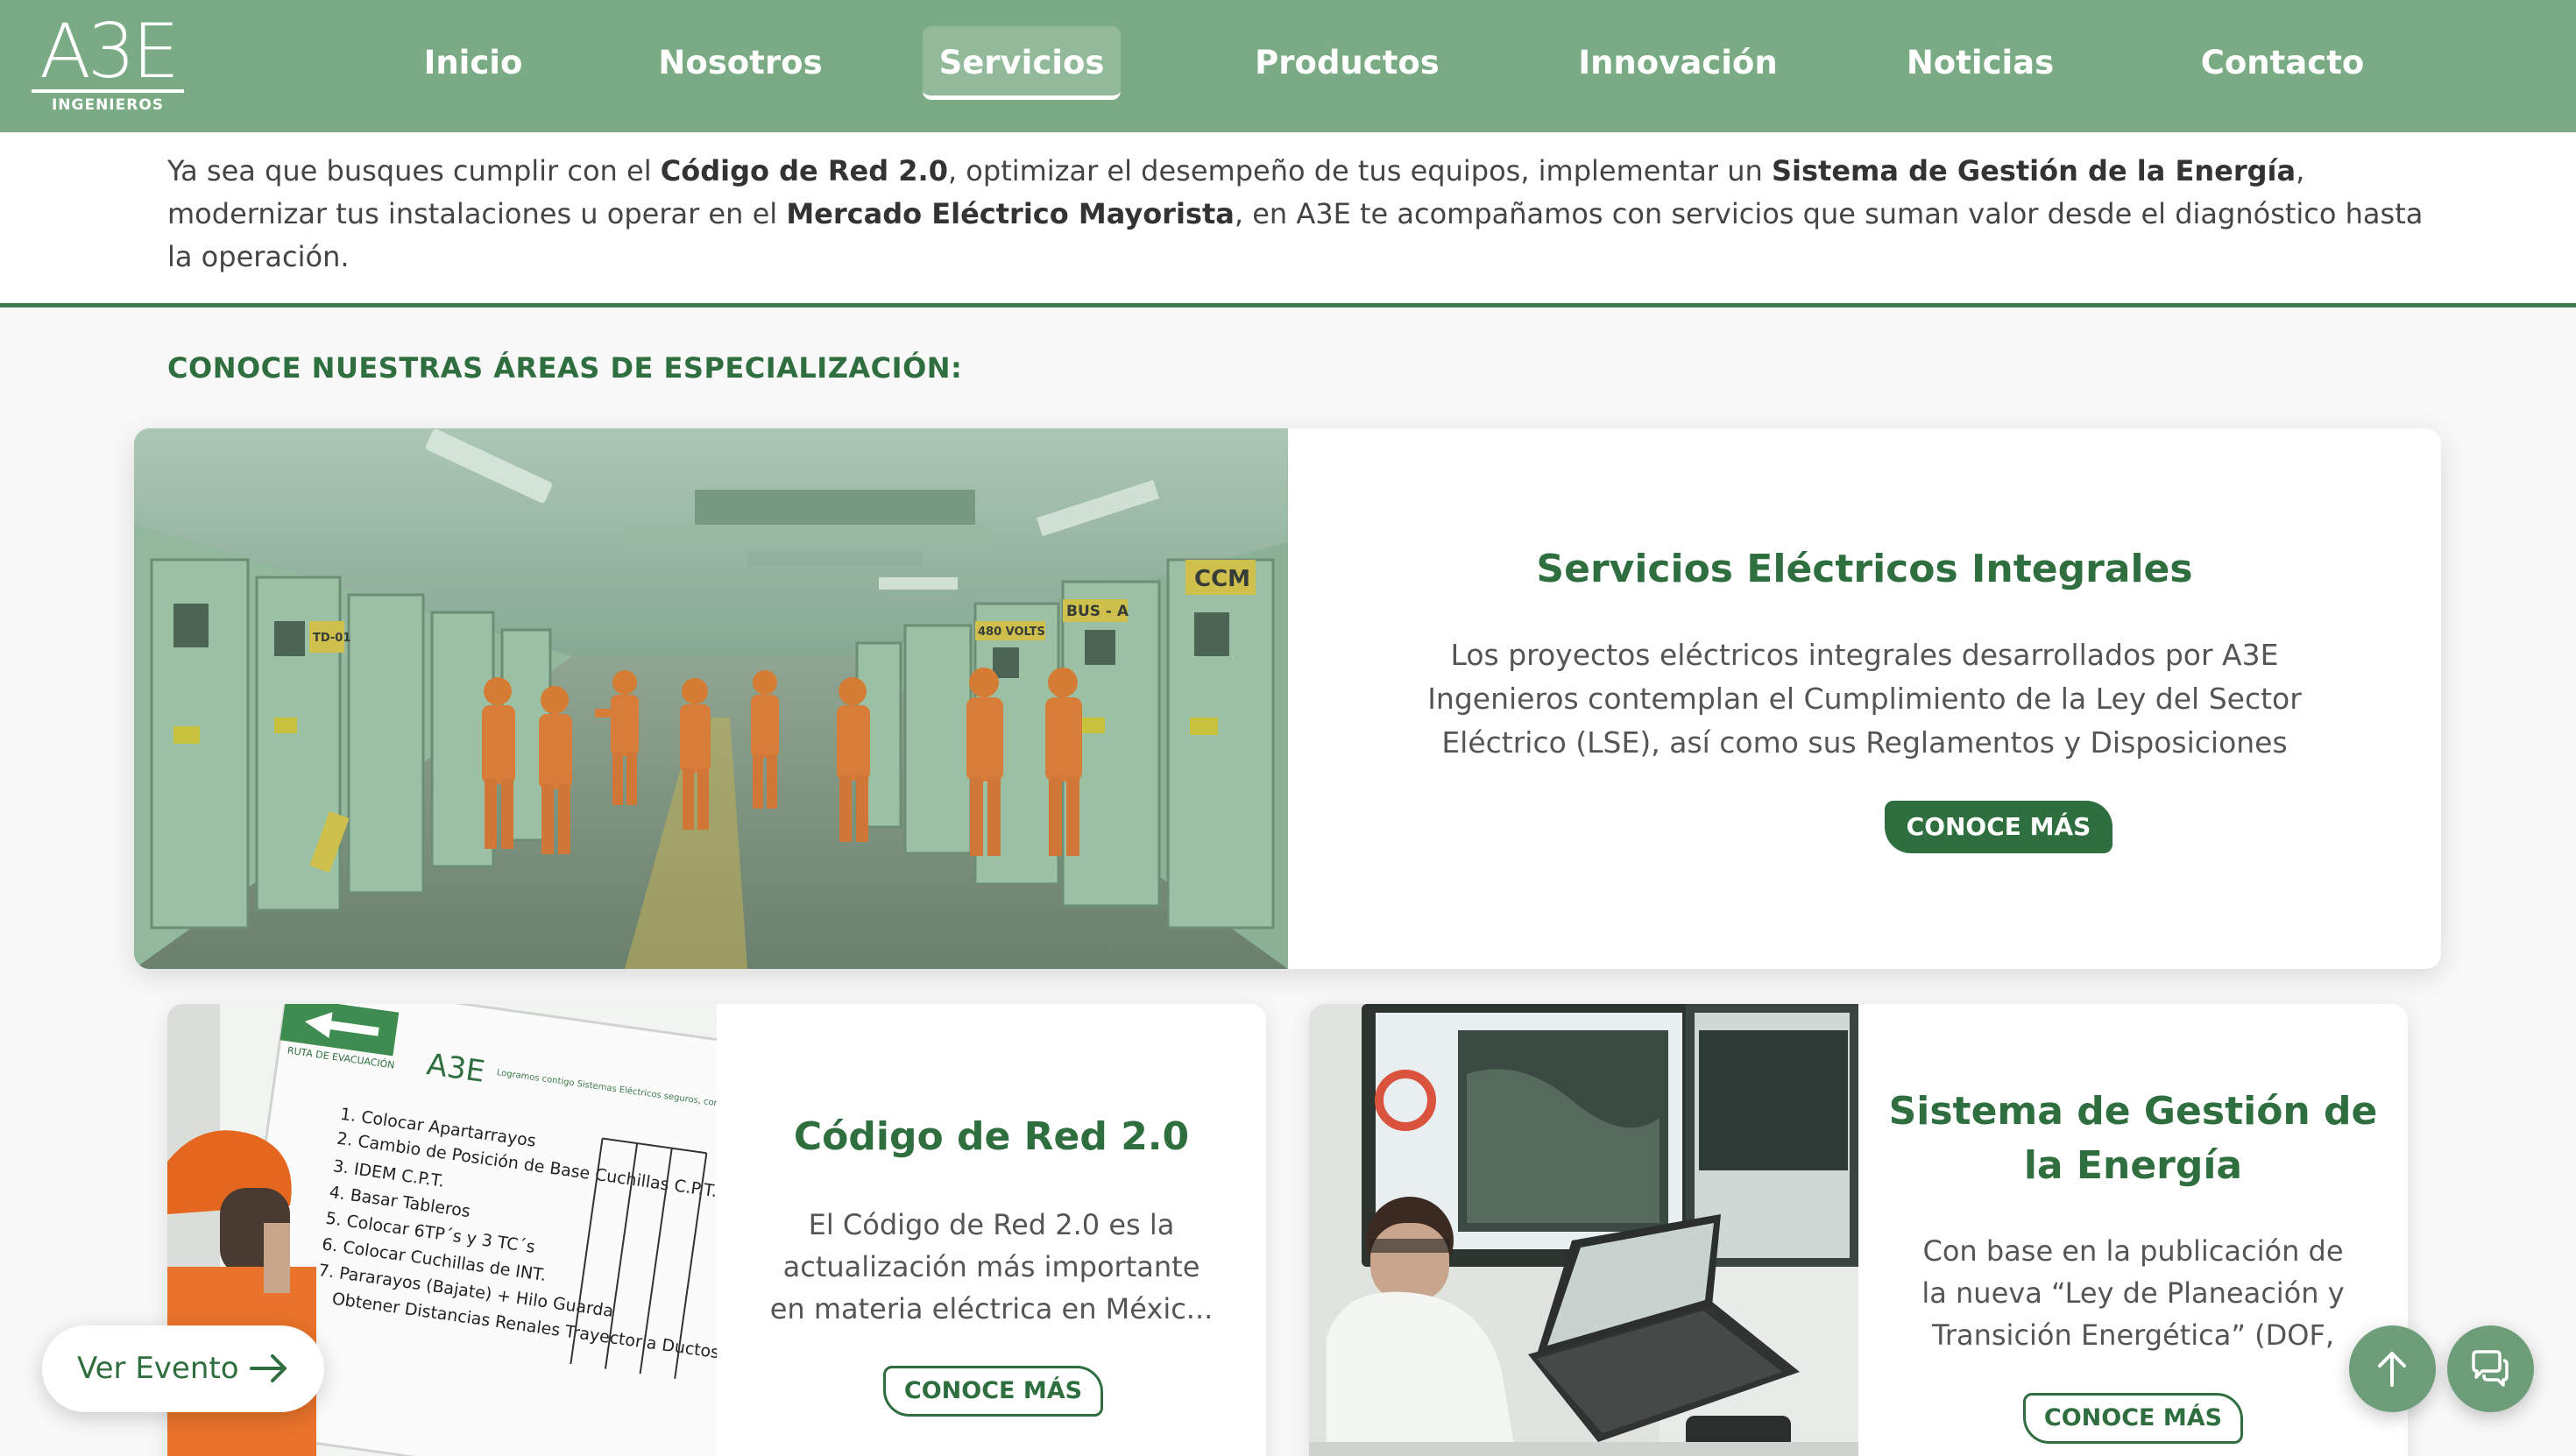  What do you see at coordinates (1010, 213) in the screenshot?
I see `intro-bold-mem: Mercado Eléctrico Mayorista` at bounding box center [1010, 213].